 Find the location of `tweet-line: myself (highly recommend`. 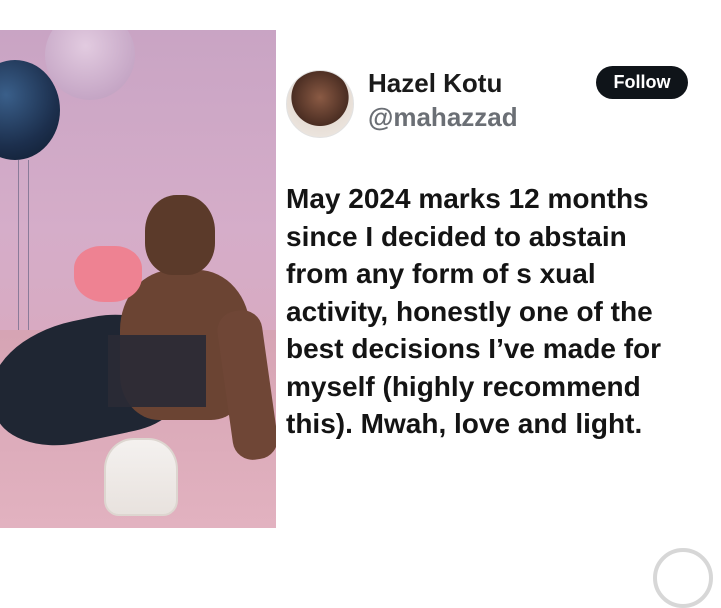

tweet-line: myself (highly recommend is located at coordinates (463, 386).